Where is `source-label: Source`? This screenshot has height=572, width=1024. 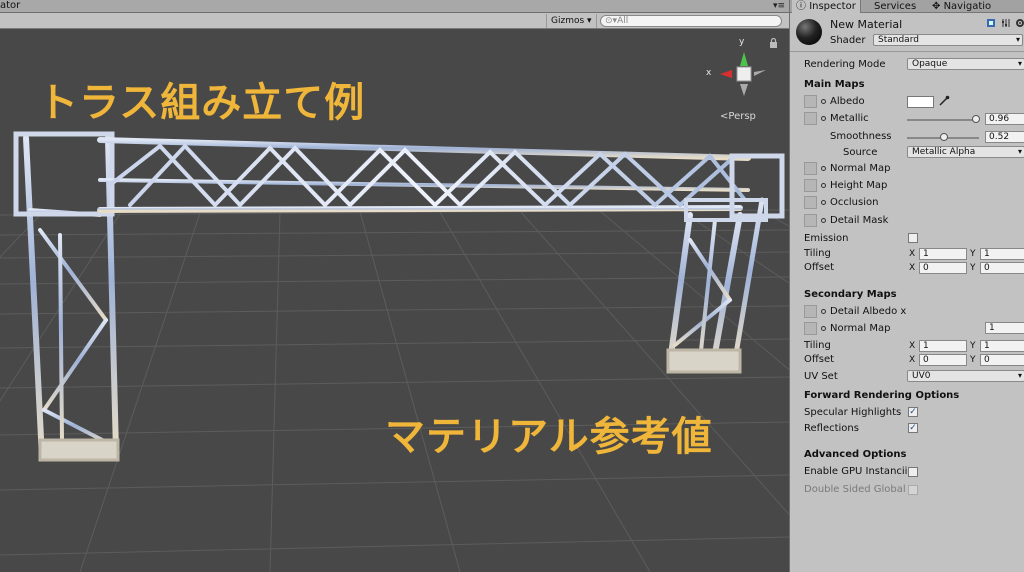
source-label: Source is located at coordinates (860, 152).